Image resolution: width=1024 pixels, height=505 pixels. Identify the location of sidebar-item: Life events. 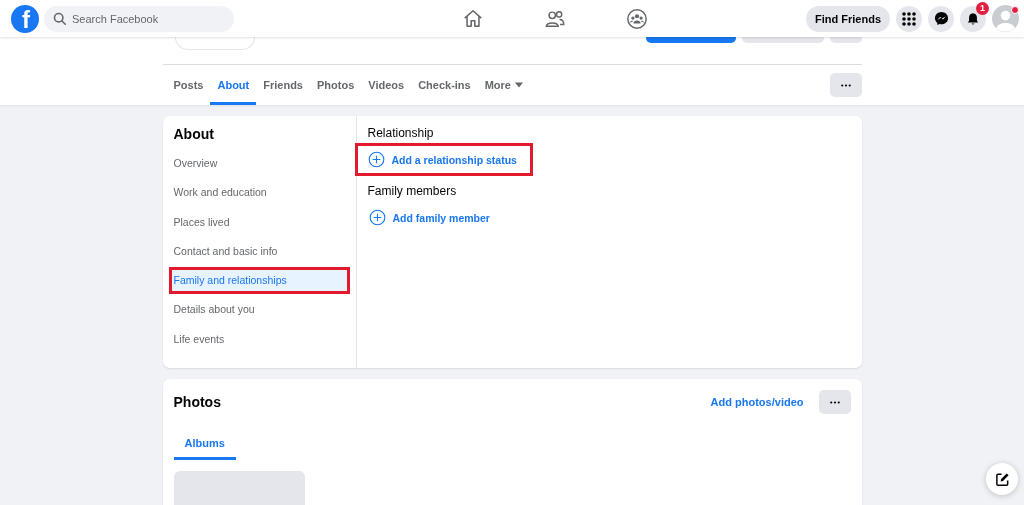
(259, 339).